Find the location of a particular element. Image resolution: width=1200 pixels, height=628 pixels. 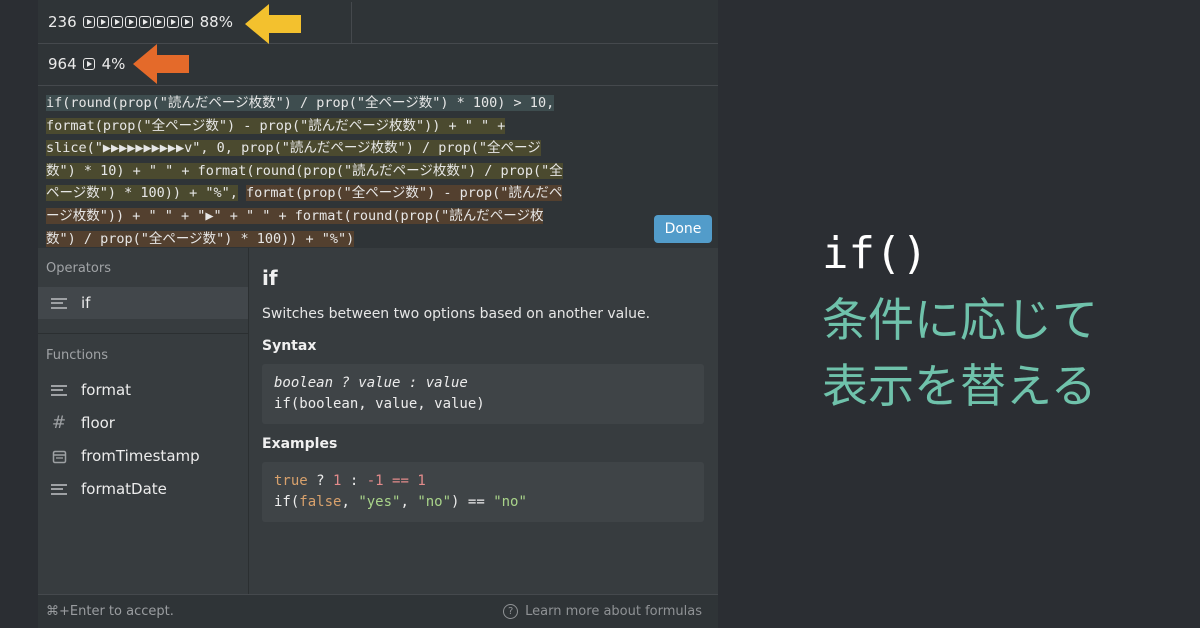

learn-more-label: Learn more about formulas is located at coordinates (613, 611).